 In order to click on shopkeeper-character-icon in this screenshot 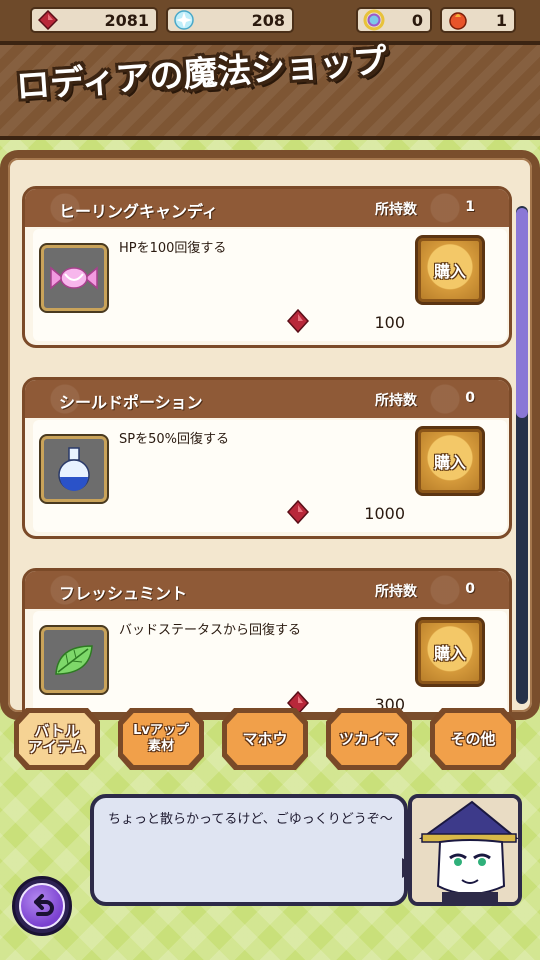, I will do `click(465, 850)`.